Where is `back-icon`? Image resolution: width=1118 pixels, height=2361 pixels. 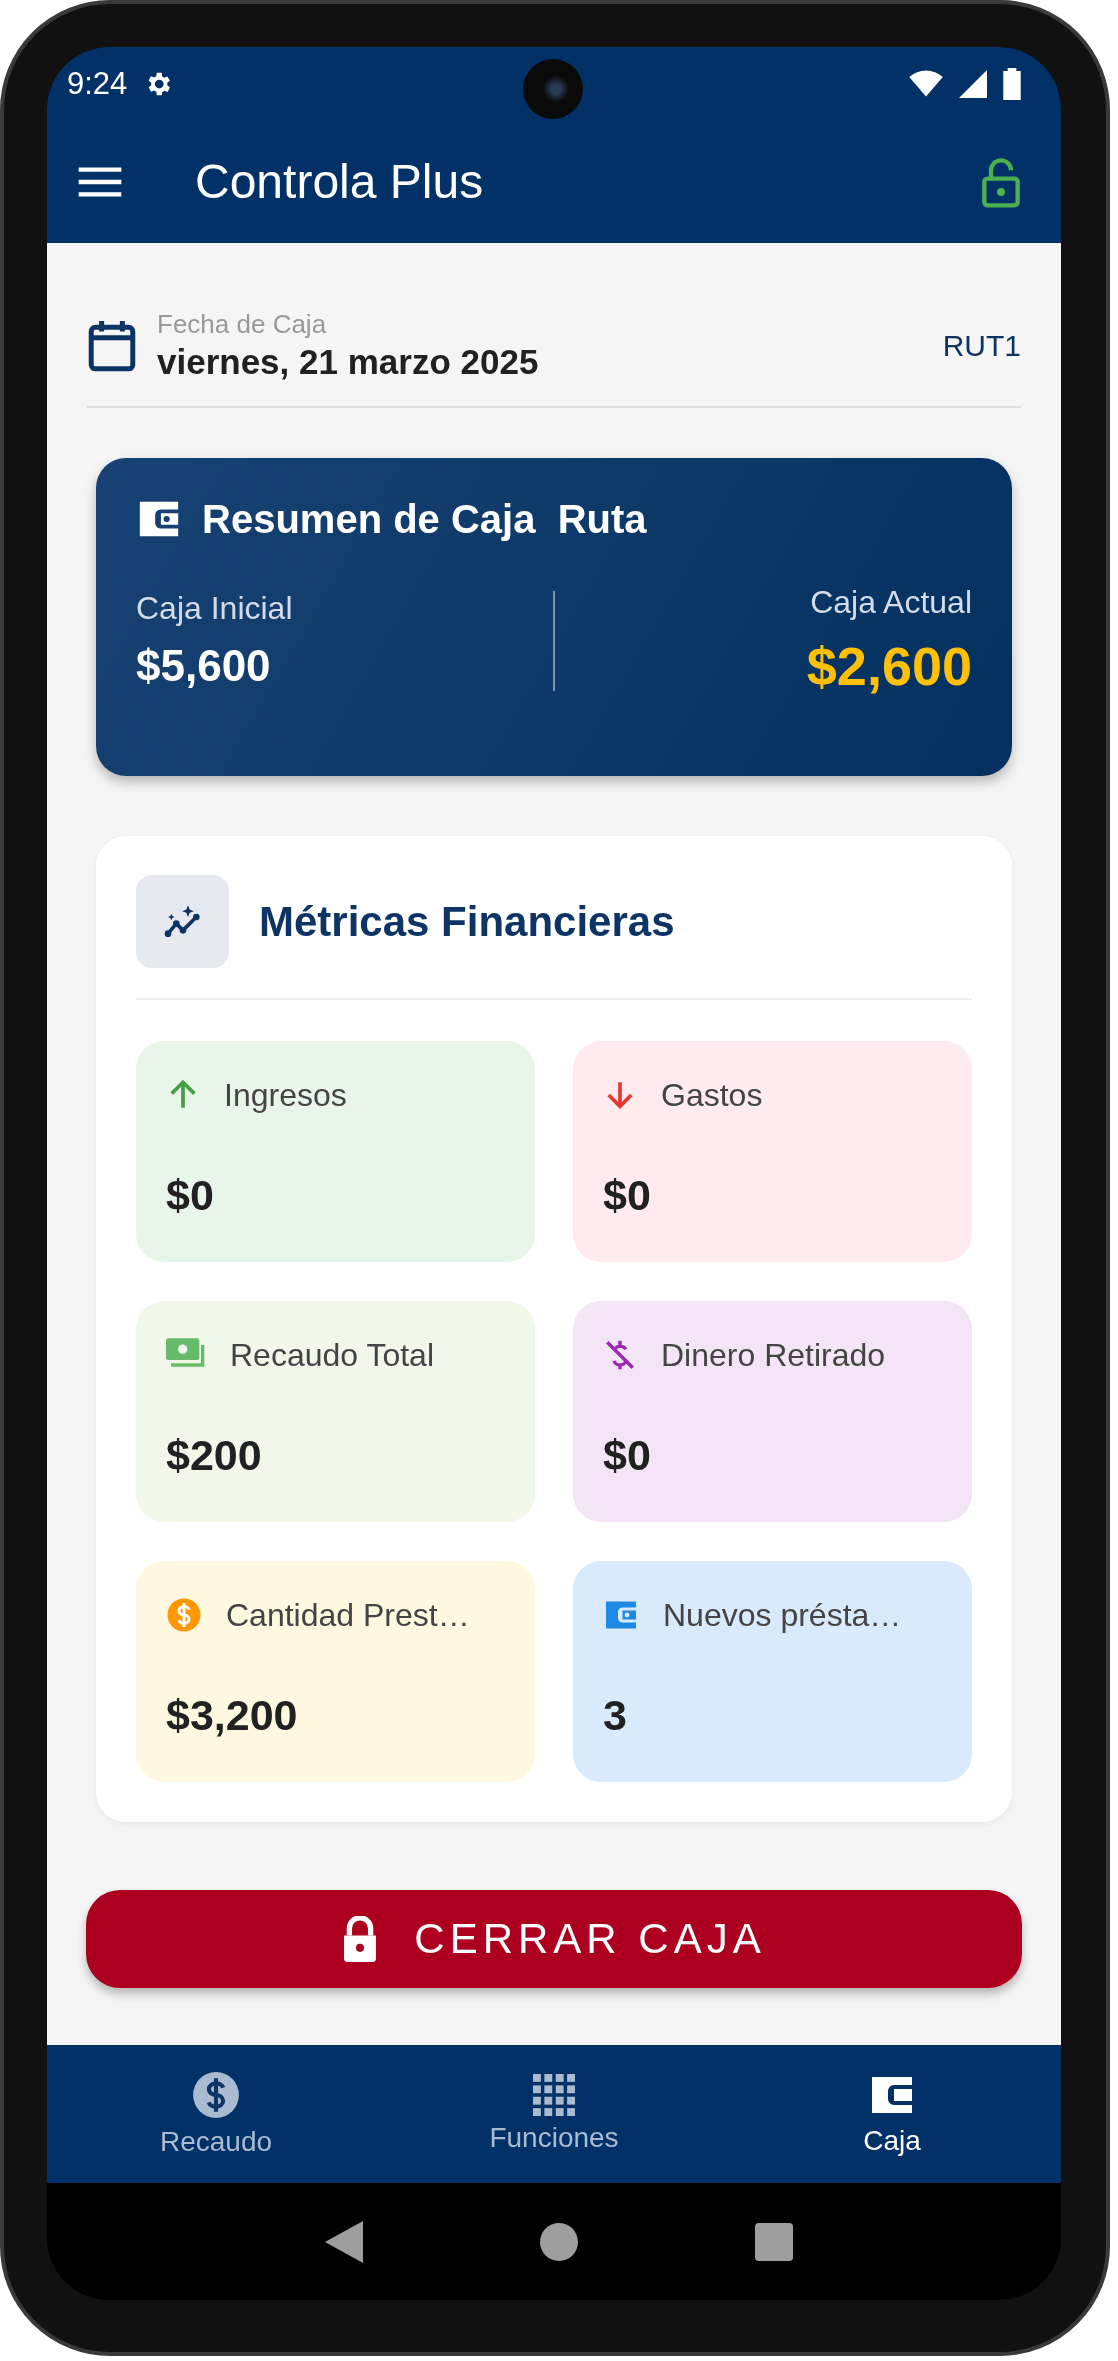
back-icon is located at coordinates (344, 2241).